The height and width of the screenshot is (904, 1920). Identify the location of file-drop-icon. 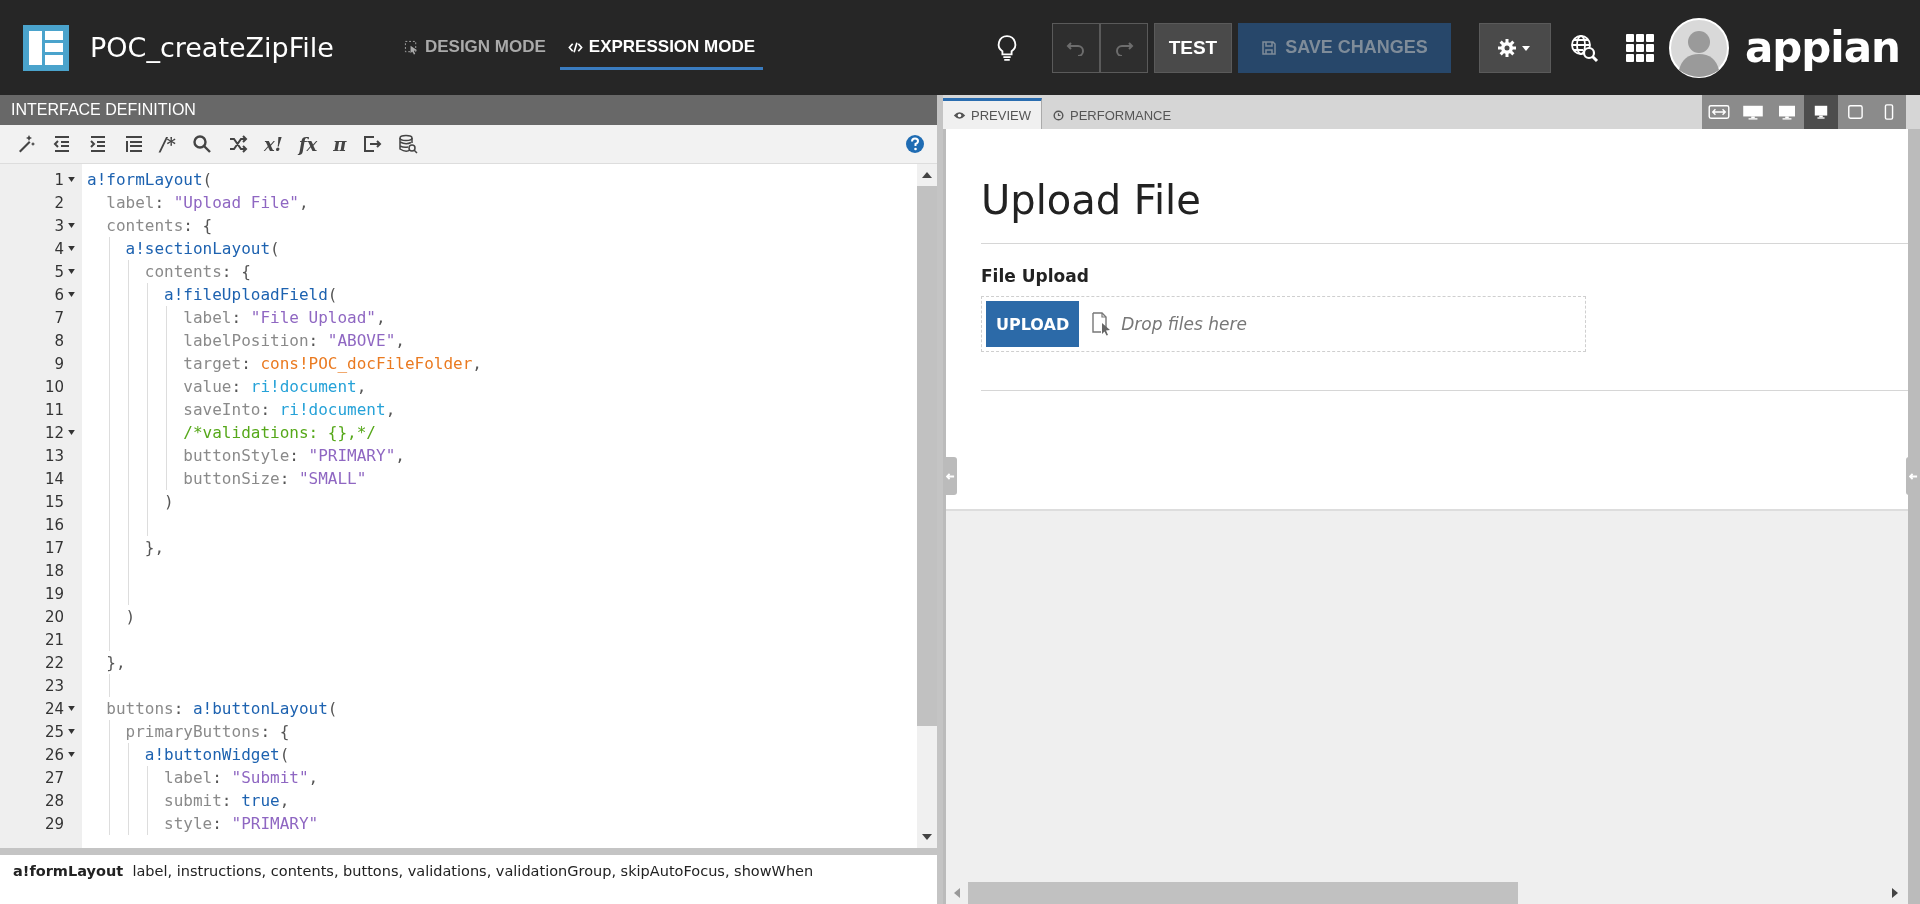
(1101, 324).